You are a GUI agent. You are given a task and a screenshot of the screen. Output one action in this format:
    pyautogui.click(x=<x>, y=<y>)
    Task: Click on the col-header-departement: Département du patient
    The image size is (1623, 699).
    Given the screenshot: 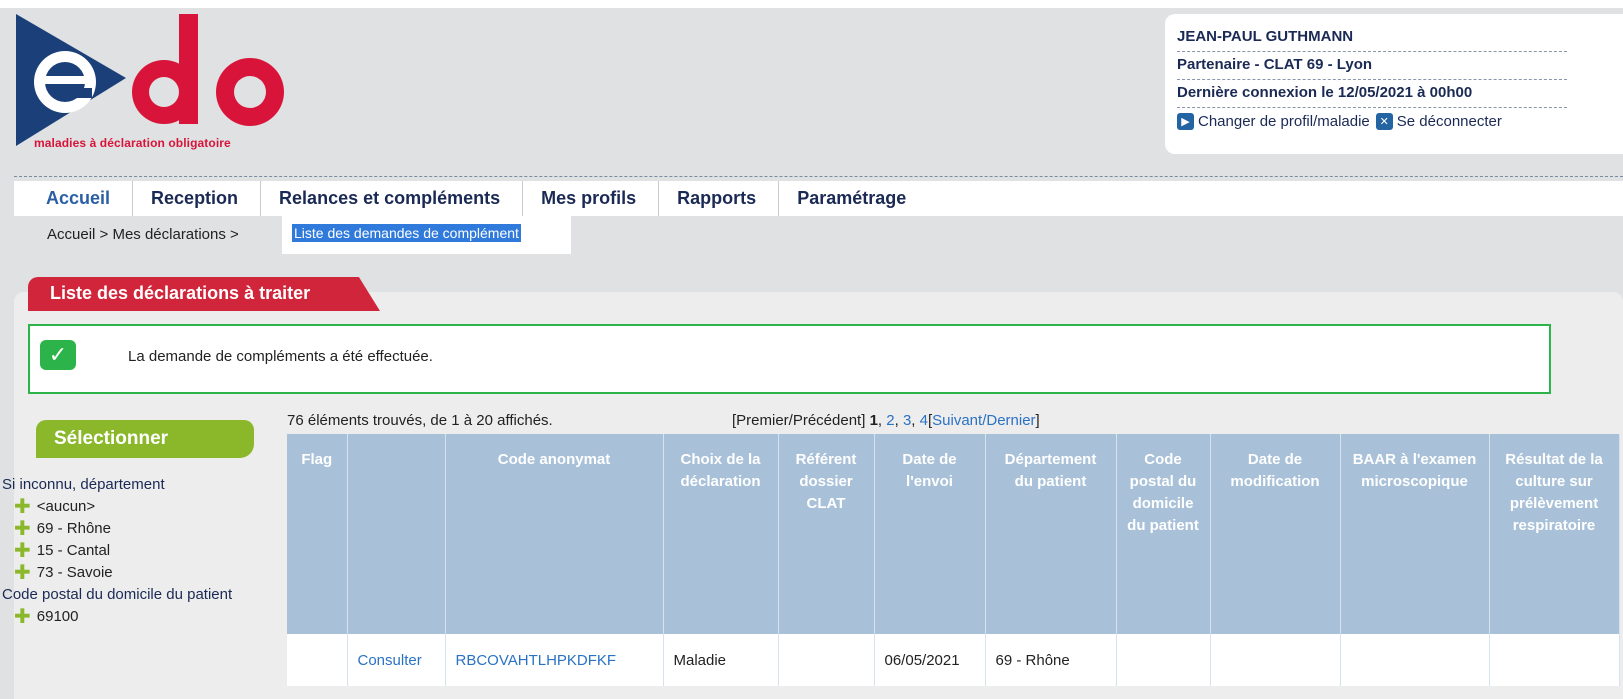 What is the action you would take?
    pyautogui.click(x=1051, y=534)
    